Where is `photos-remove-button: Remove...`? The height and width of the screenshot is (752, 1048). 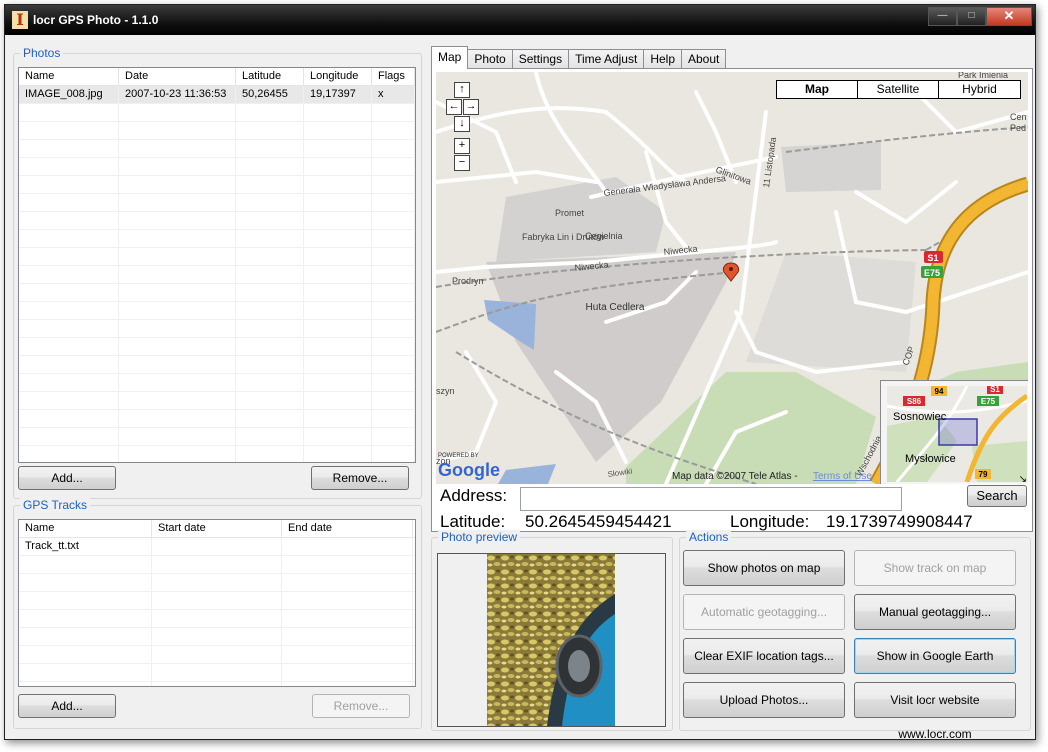
photos-remove-button: Remove... is located at coordinates (360, 478).